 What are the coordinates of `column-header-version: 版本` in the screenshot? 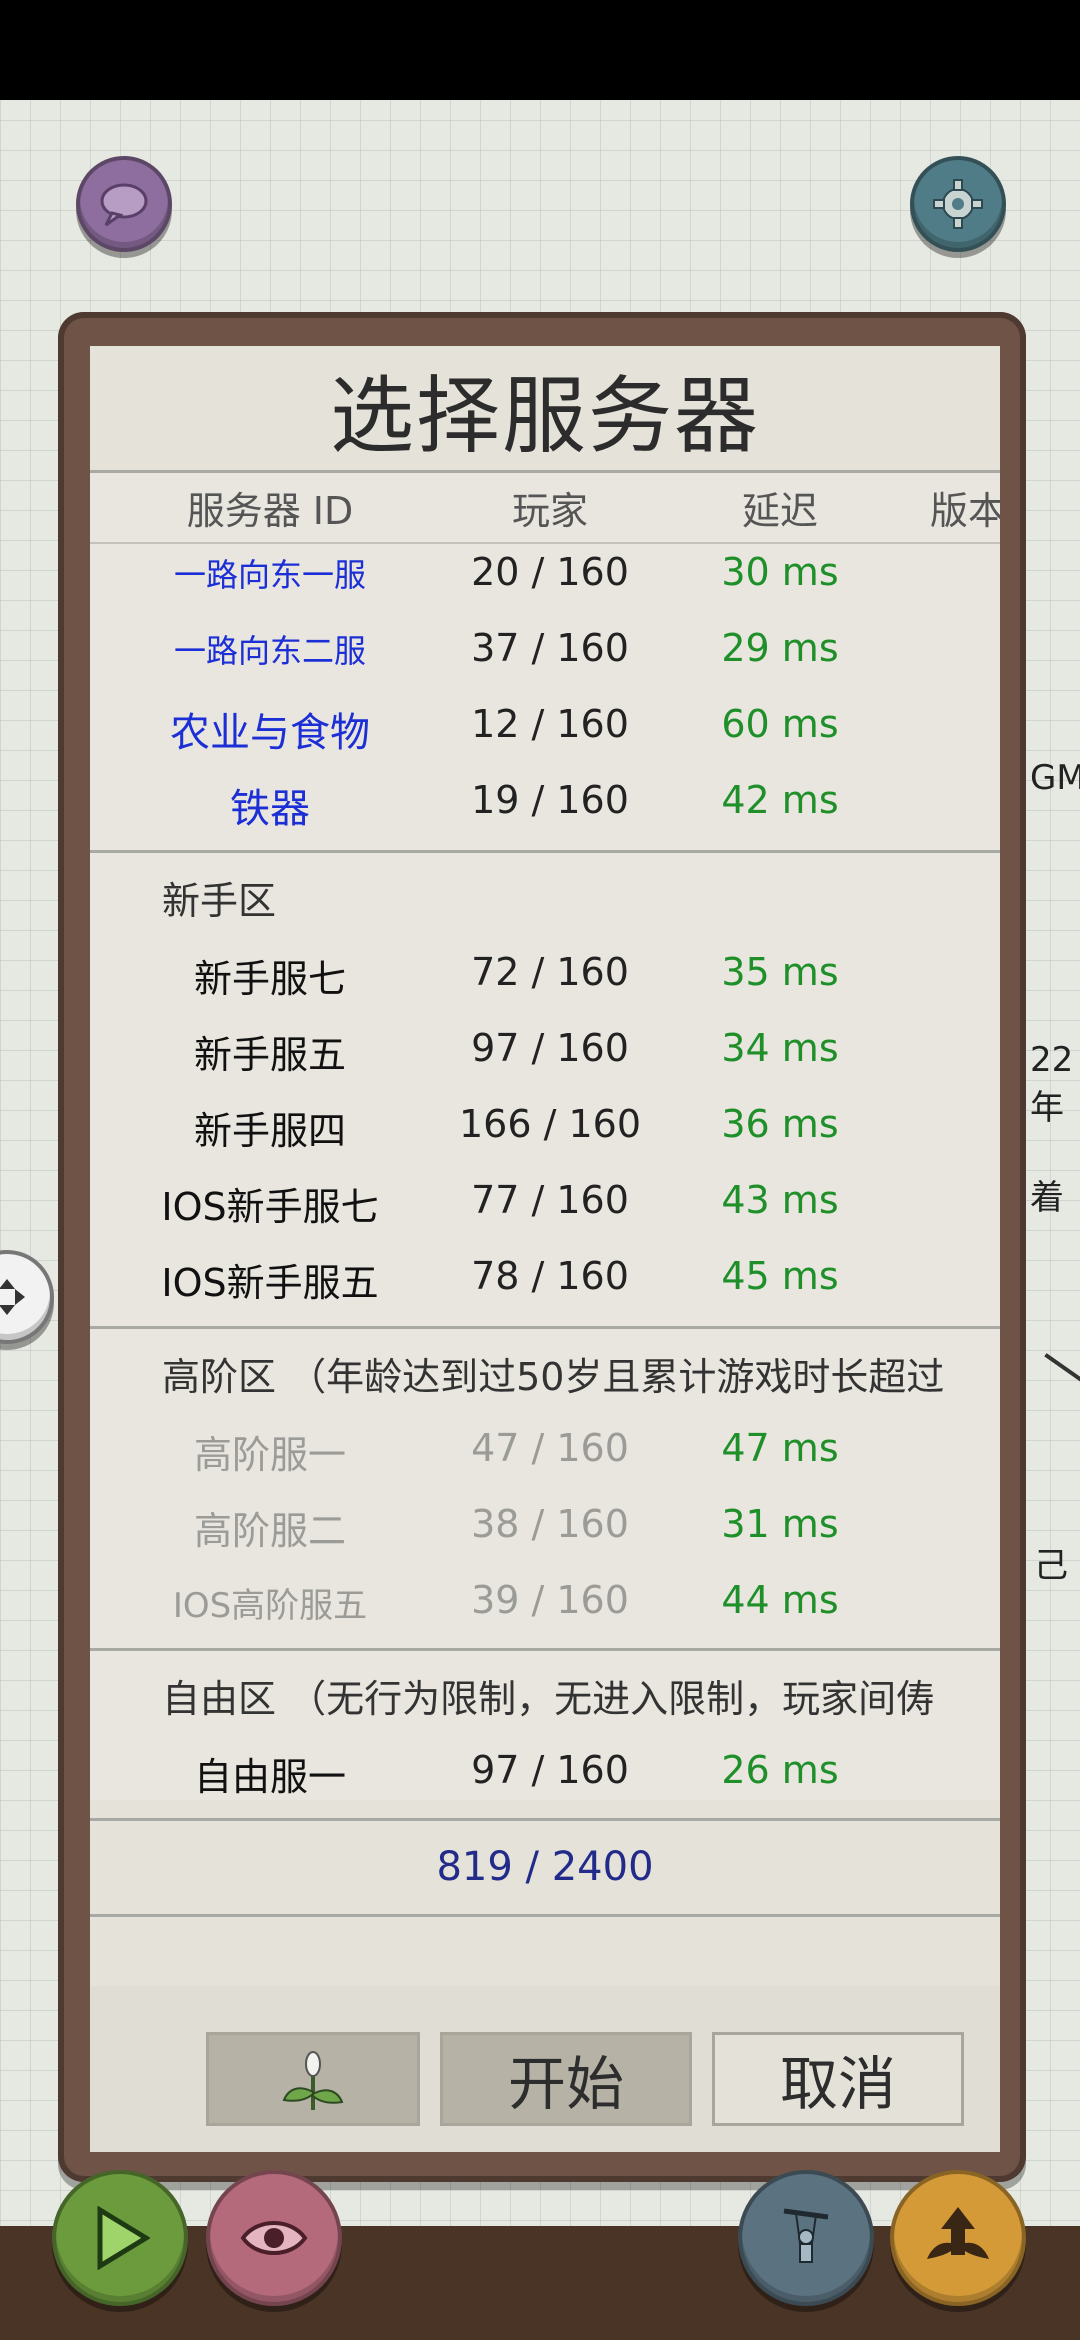 It's located at (965, 511).